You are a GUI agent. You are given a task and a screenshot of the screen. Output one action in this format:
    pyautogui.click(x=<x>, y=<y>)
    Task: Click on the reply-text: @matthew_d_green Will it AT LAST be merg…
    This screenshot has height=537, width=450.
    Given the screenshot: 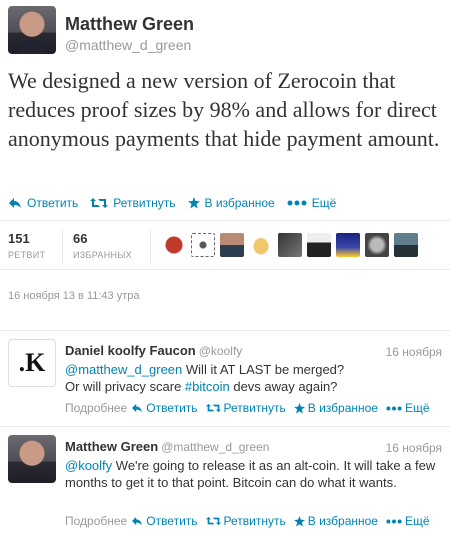 What is the action you would take?
    pyautogui.click(x=254, y=378)
    